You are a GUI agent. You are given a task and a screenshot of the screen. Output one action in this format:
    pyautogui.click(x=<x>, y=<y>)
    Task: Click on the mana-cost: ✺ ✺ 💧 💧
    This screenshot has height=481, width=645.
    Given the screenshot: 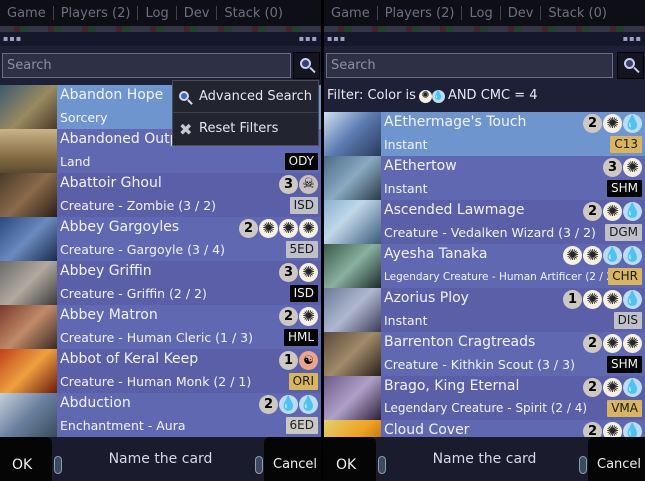 What is the action you would take?
    pyautogui.click(x=602, y=255)
    